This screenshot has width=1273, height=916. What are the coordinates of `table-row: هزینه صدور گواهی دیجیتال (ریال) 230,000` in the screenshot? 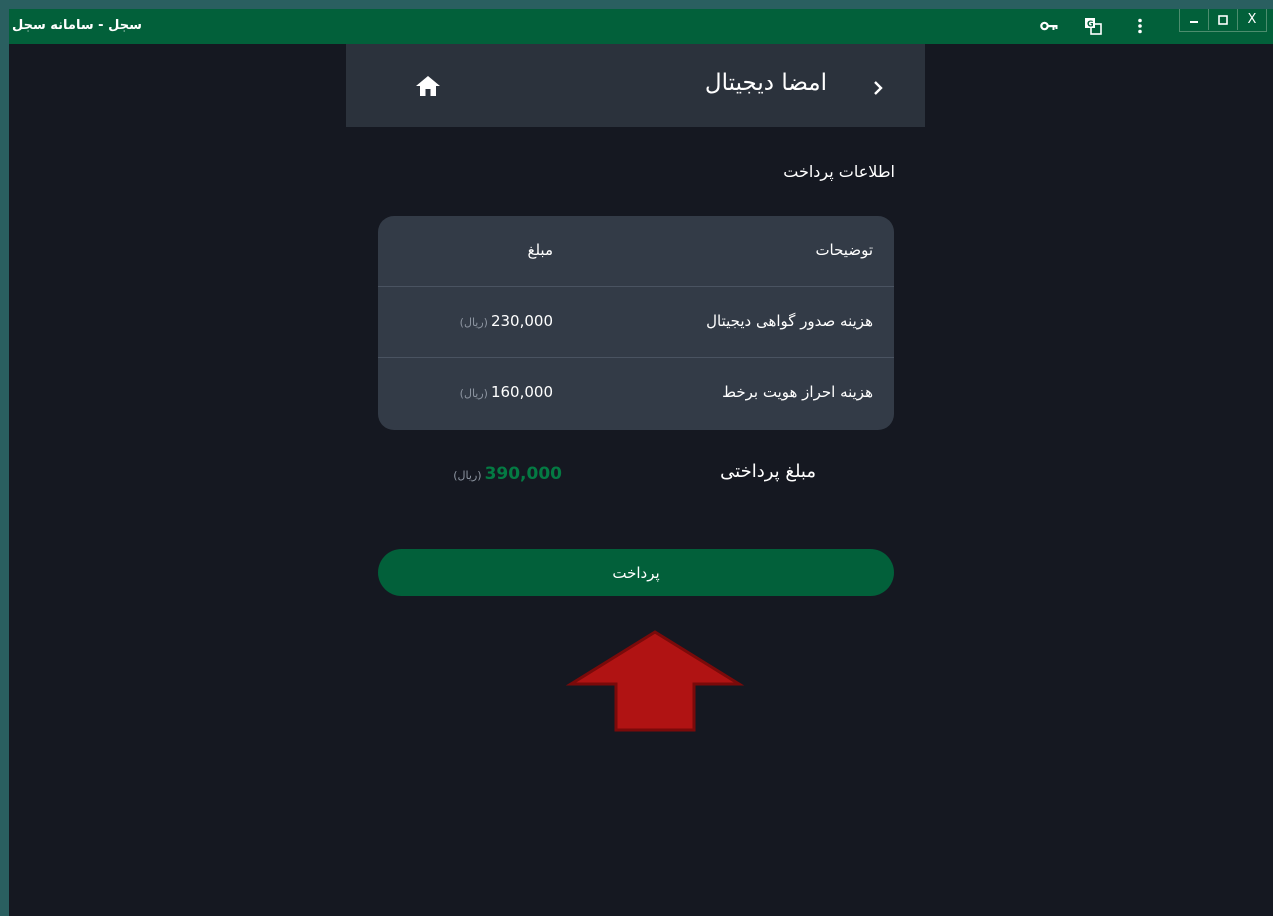 It's located at (636, 322).